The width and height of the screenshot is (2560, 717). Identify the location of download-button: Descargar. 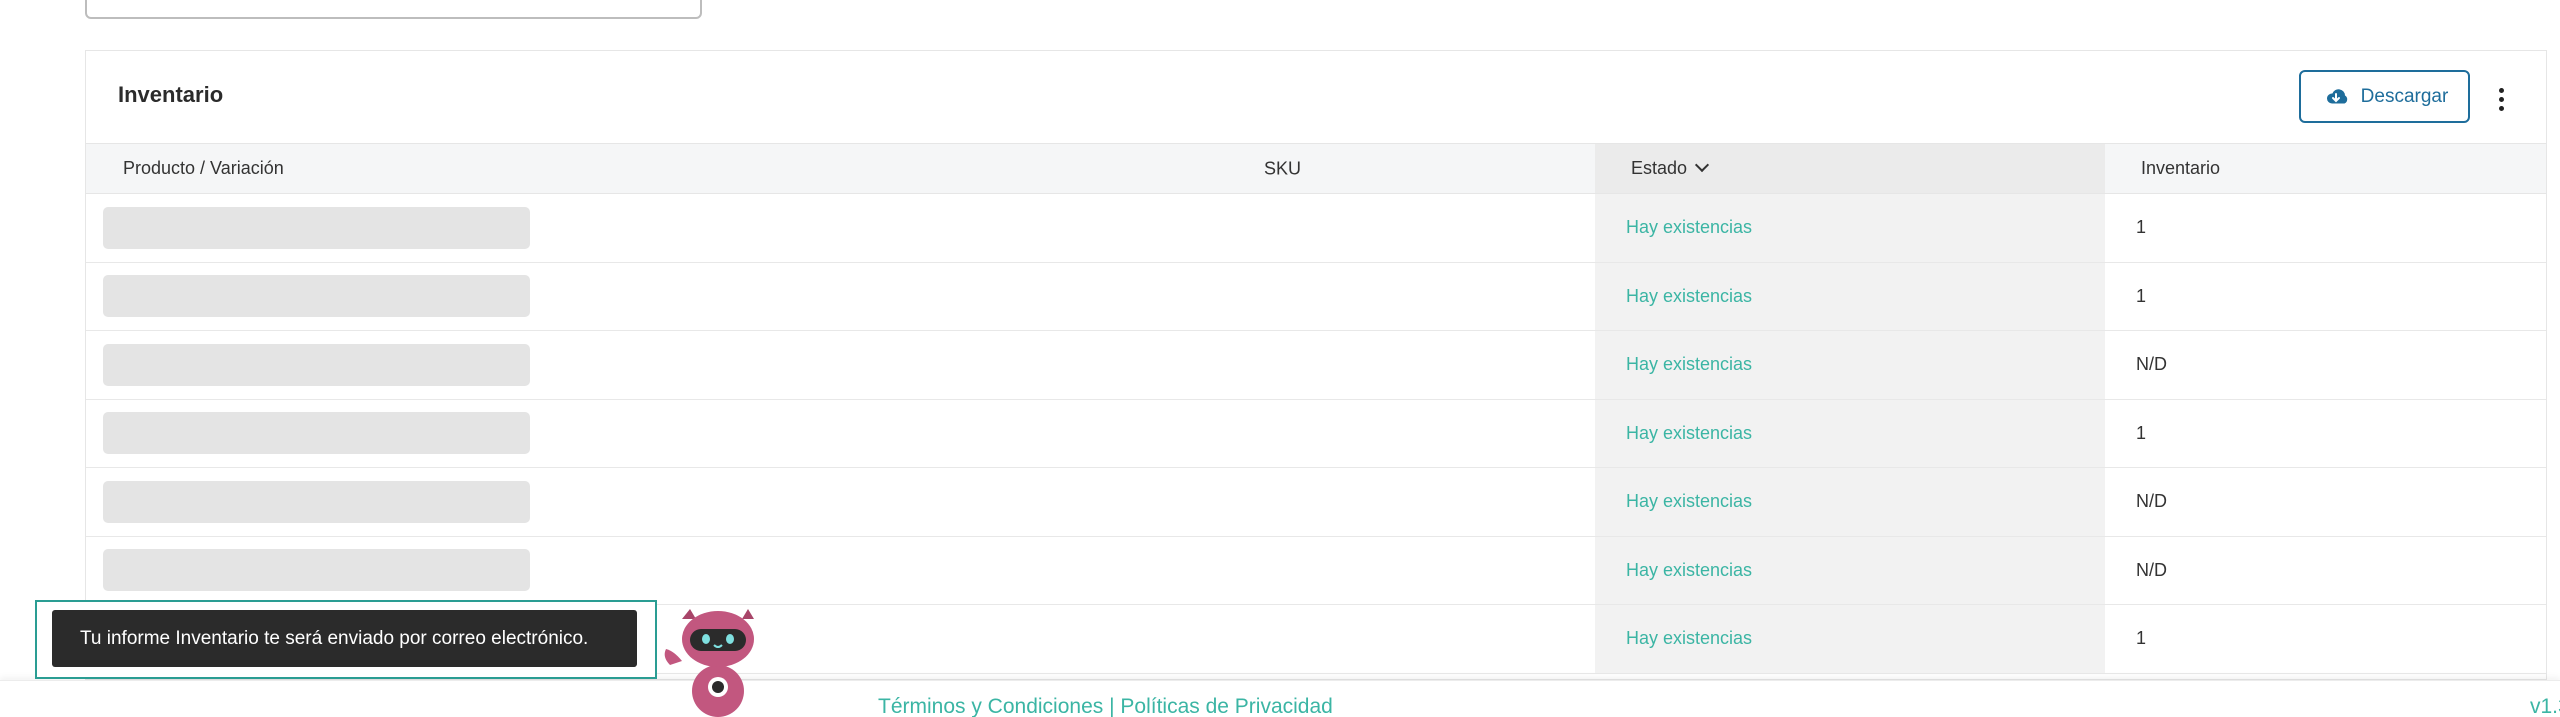
(2384, 96).